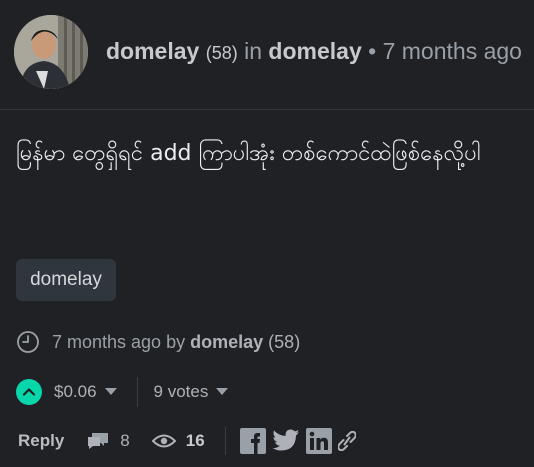 Image resolution: width=534 pixels, height=467 pixels. Describe the element at coordinates (178, 441) in the screenshot. I see `views-count: 16` at that location.